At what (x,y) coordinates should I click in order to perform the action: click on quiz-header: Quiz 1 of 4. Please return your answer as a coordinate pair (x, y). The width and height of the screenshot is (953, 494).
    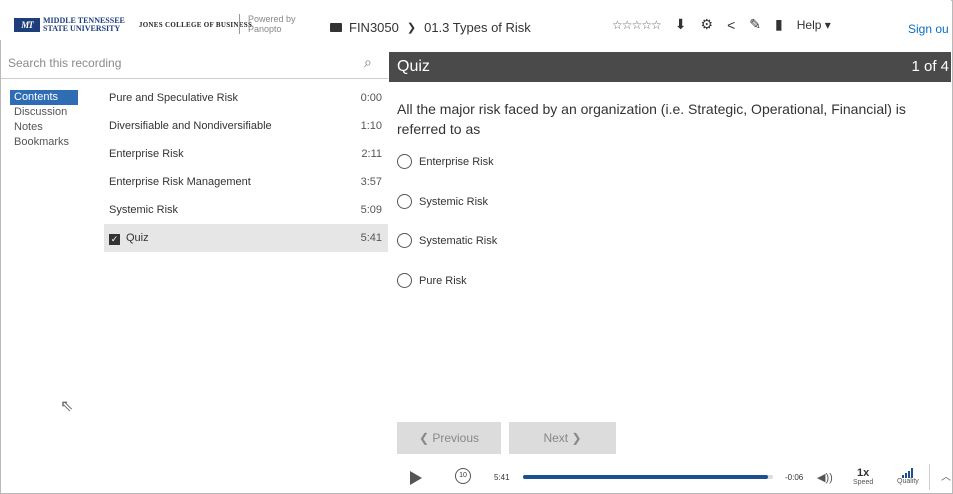
    Looking at the image, I should click on (670, 67).